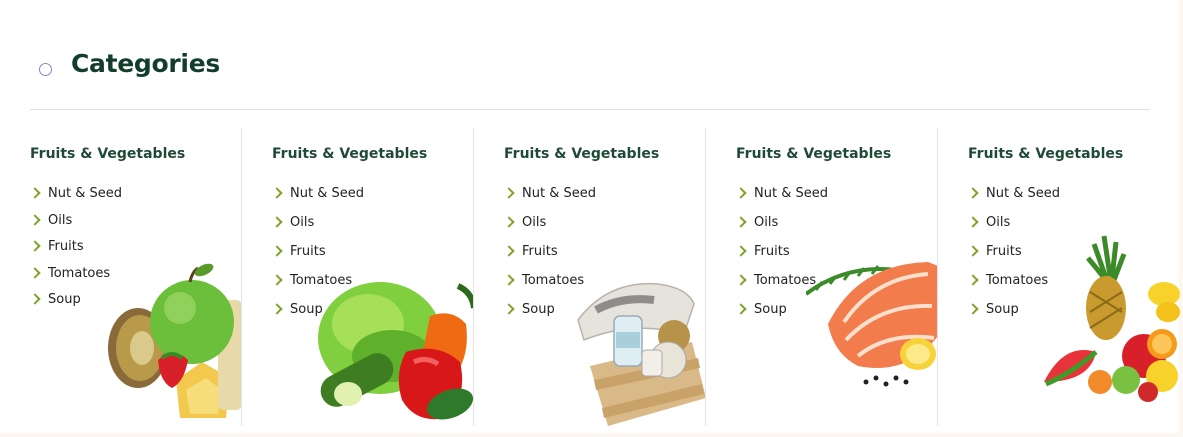 The image size is (1183, 437). What do you see at coordinates (145, 63) in the screenshot?
I see `section-title: Categories` at bounding box center [145, 63].